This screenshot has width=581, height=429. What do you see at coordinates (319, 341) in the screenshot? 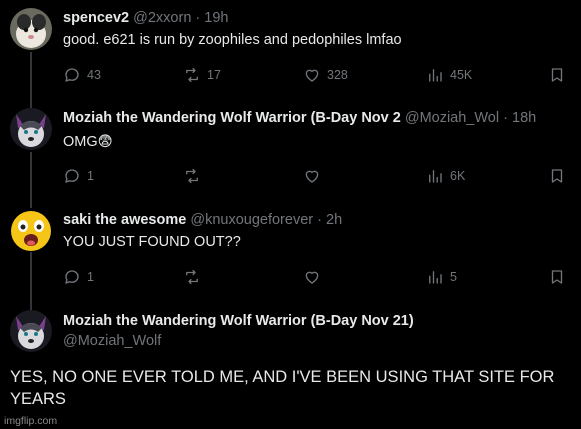
I see `tweet-subheader: @Moziah_Wolf` at bounding box center [319, 341].